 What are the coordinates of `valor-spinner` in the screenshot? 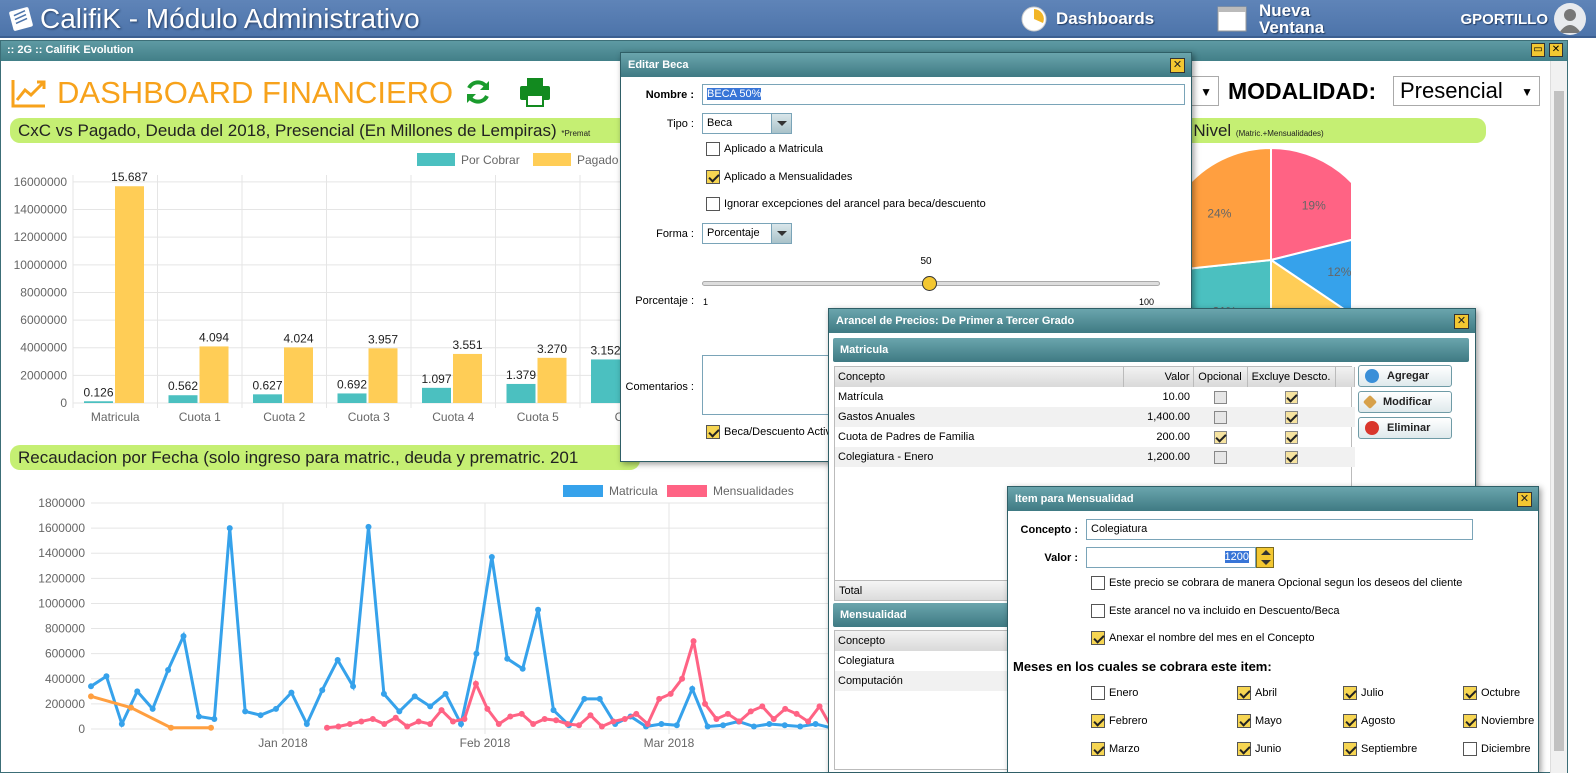 It's located at (1265, 557).